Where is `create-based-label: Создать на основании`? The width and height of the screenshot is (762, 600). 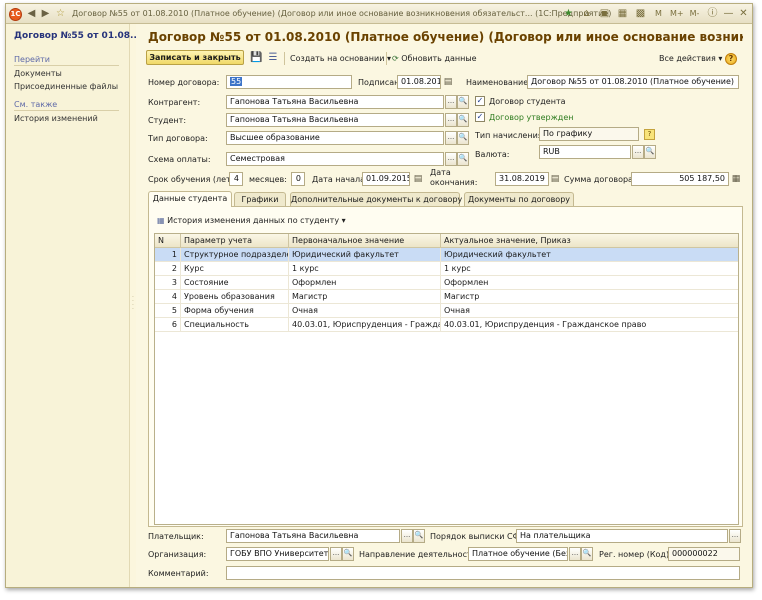 create-based-label: Создать на основании is located at coordinates (337, 58).